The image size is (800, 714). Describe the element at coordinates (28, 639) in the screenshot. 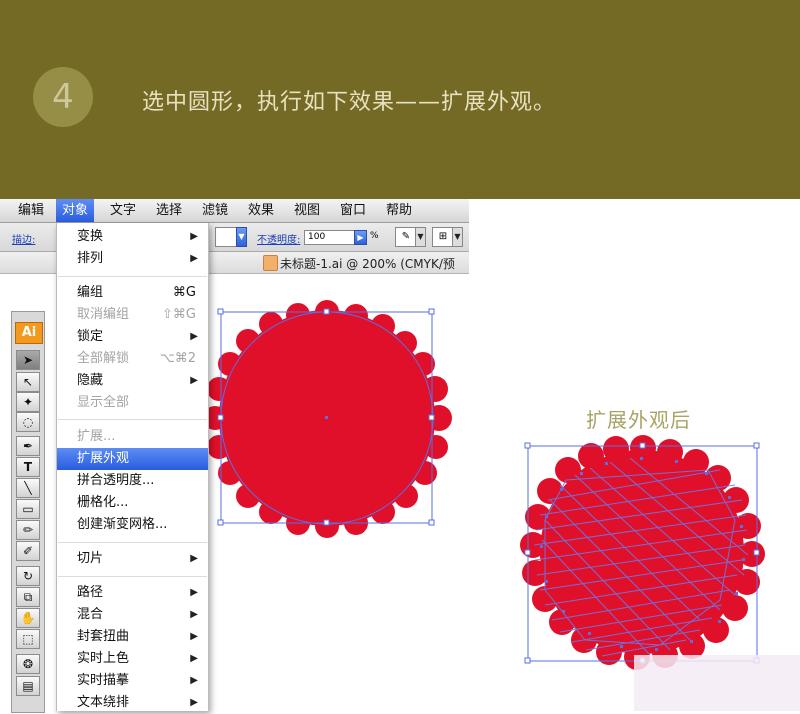

I see `free-transform-tool-icon: ⬚` at that location.